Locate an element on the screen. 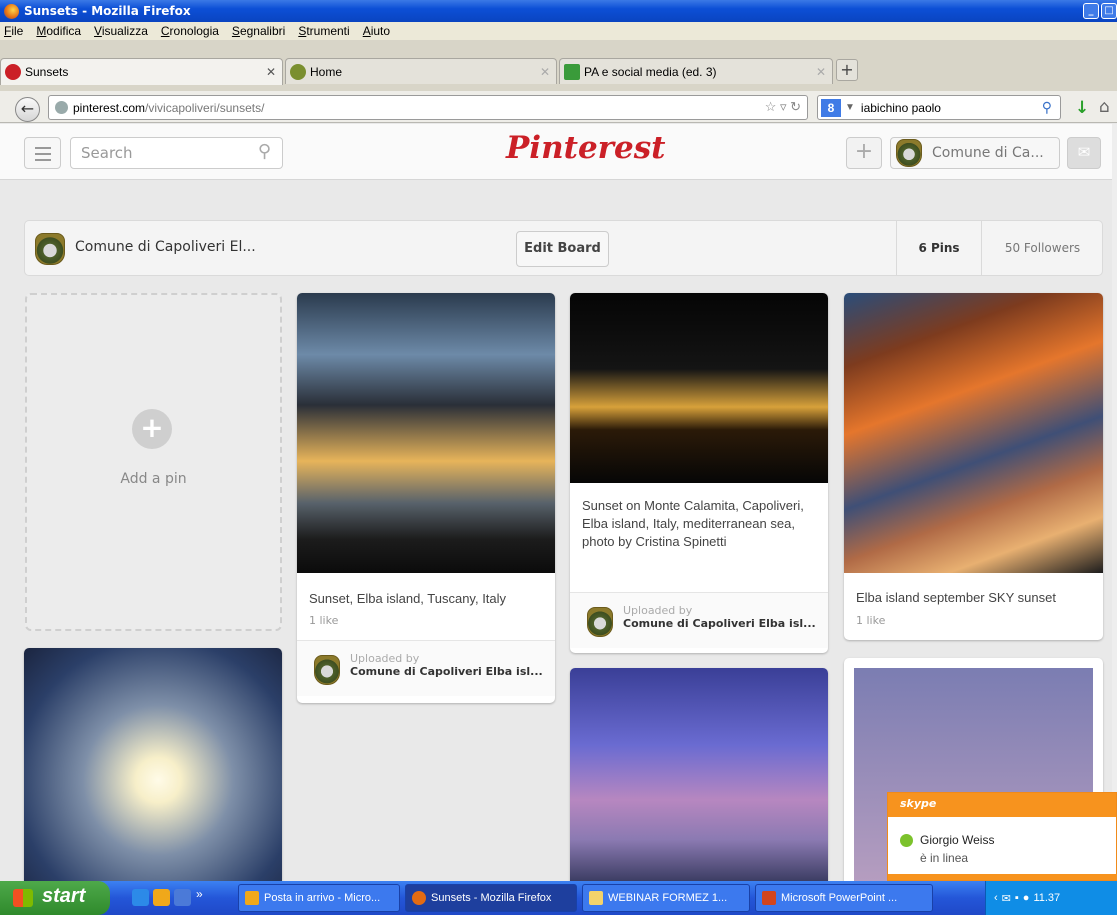 The image size is (1117, 915). menu-strumenti: Strumenti is located at coordinates (323, 31).